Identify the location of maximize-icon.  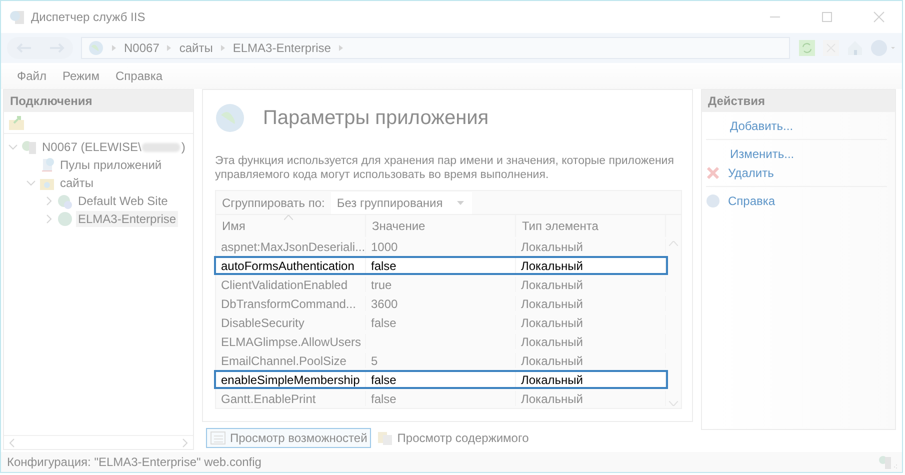
(827, 17).